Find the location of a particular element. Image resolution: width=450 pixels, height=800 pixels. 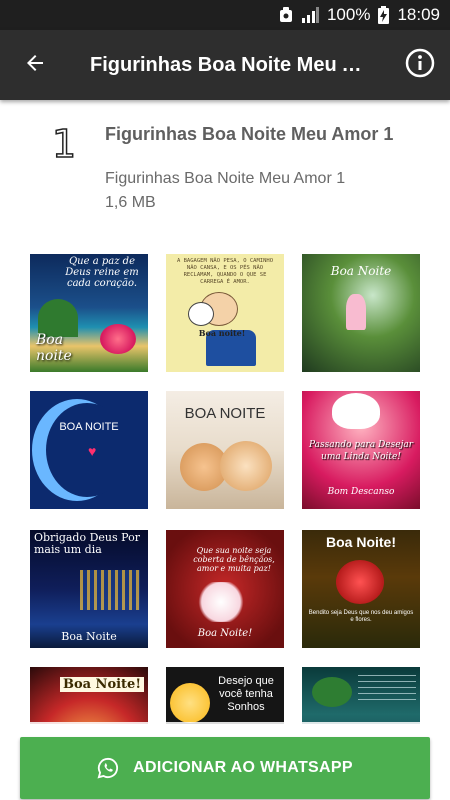

sticker-4: BOA NOITE ♥ is located at coordinates (89, 450).